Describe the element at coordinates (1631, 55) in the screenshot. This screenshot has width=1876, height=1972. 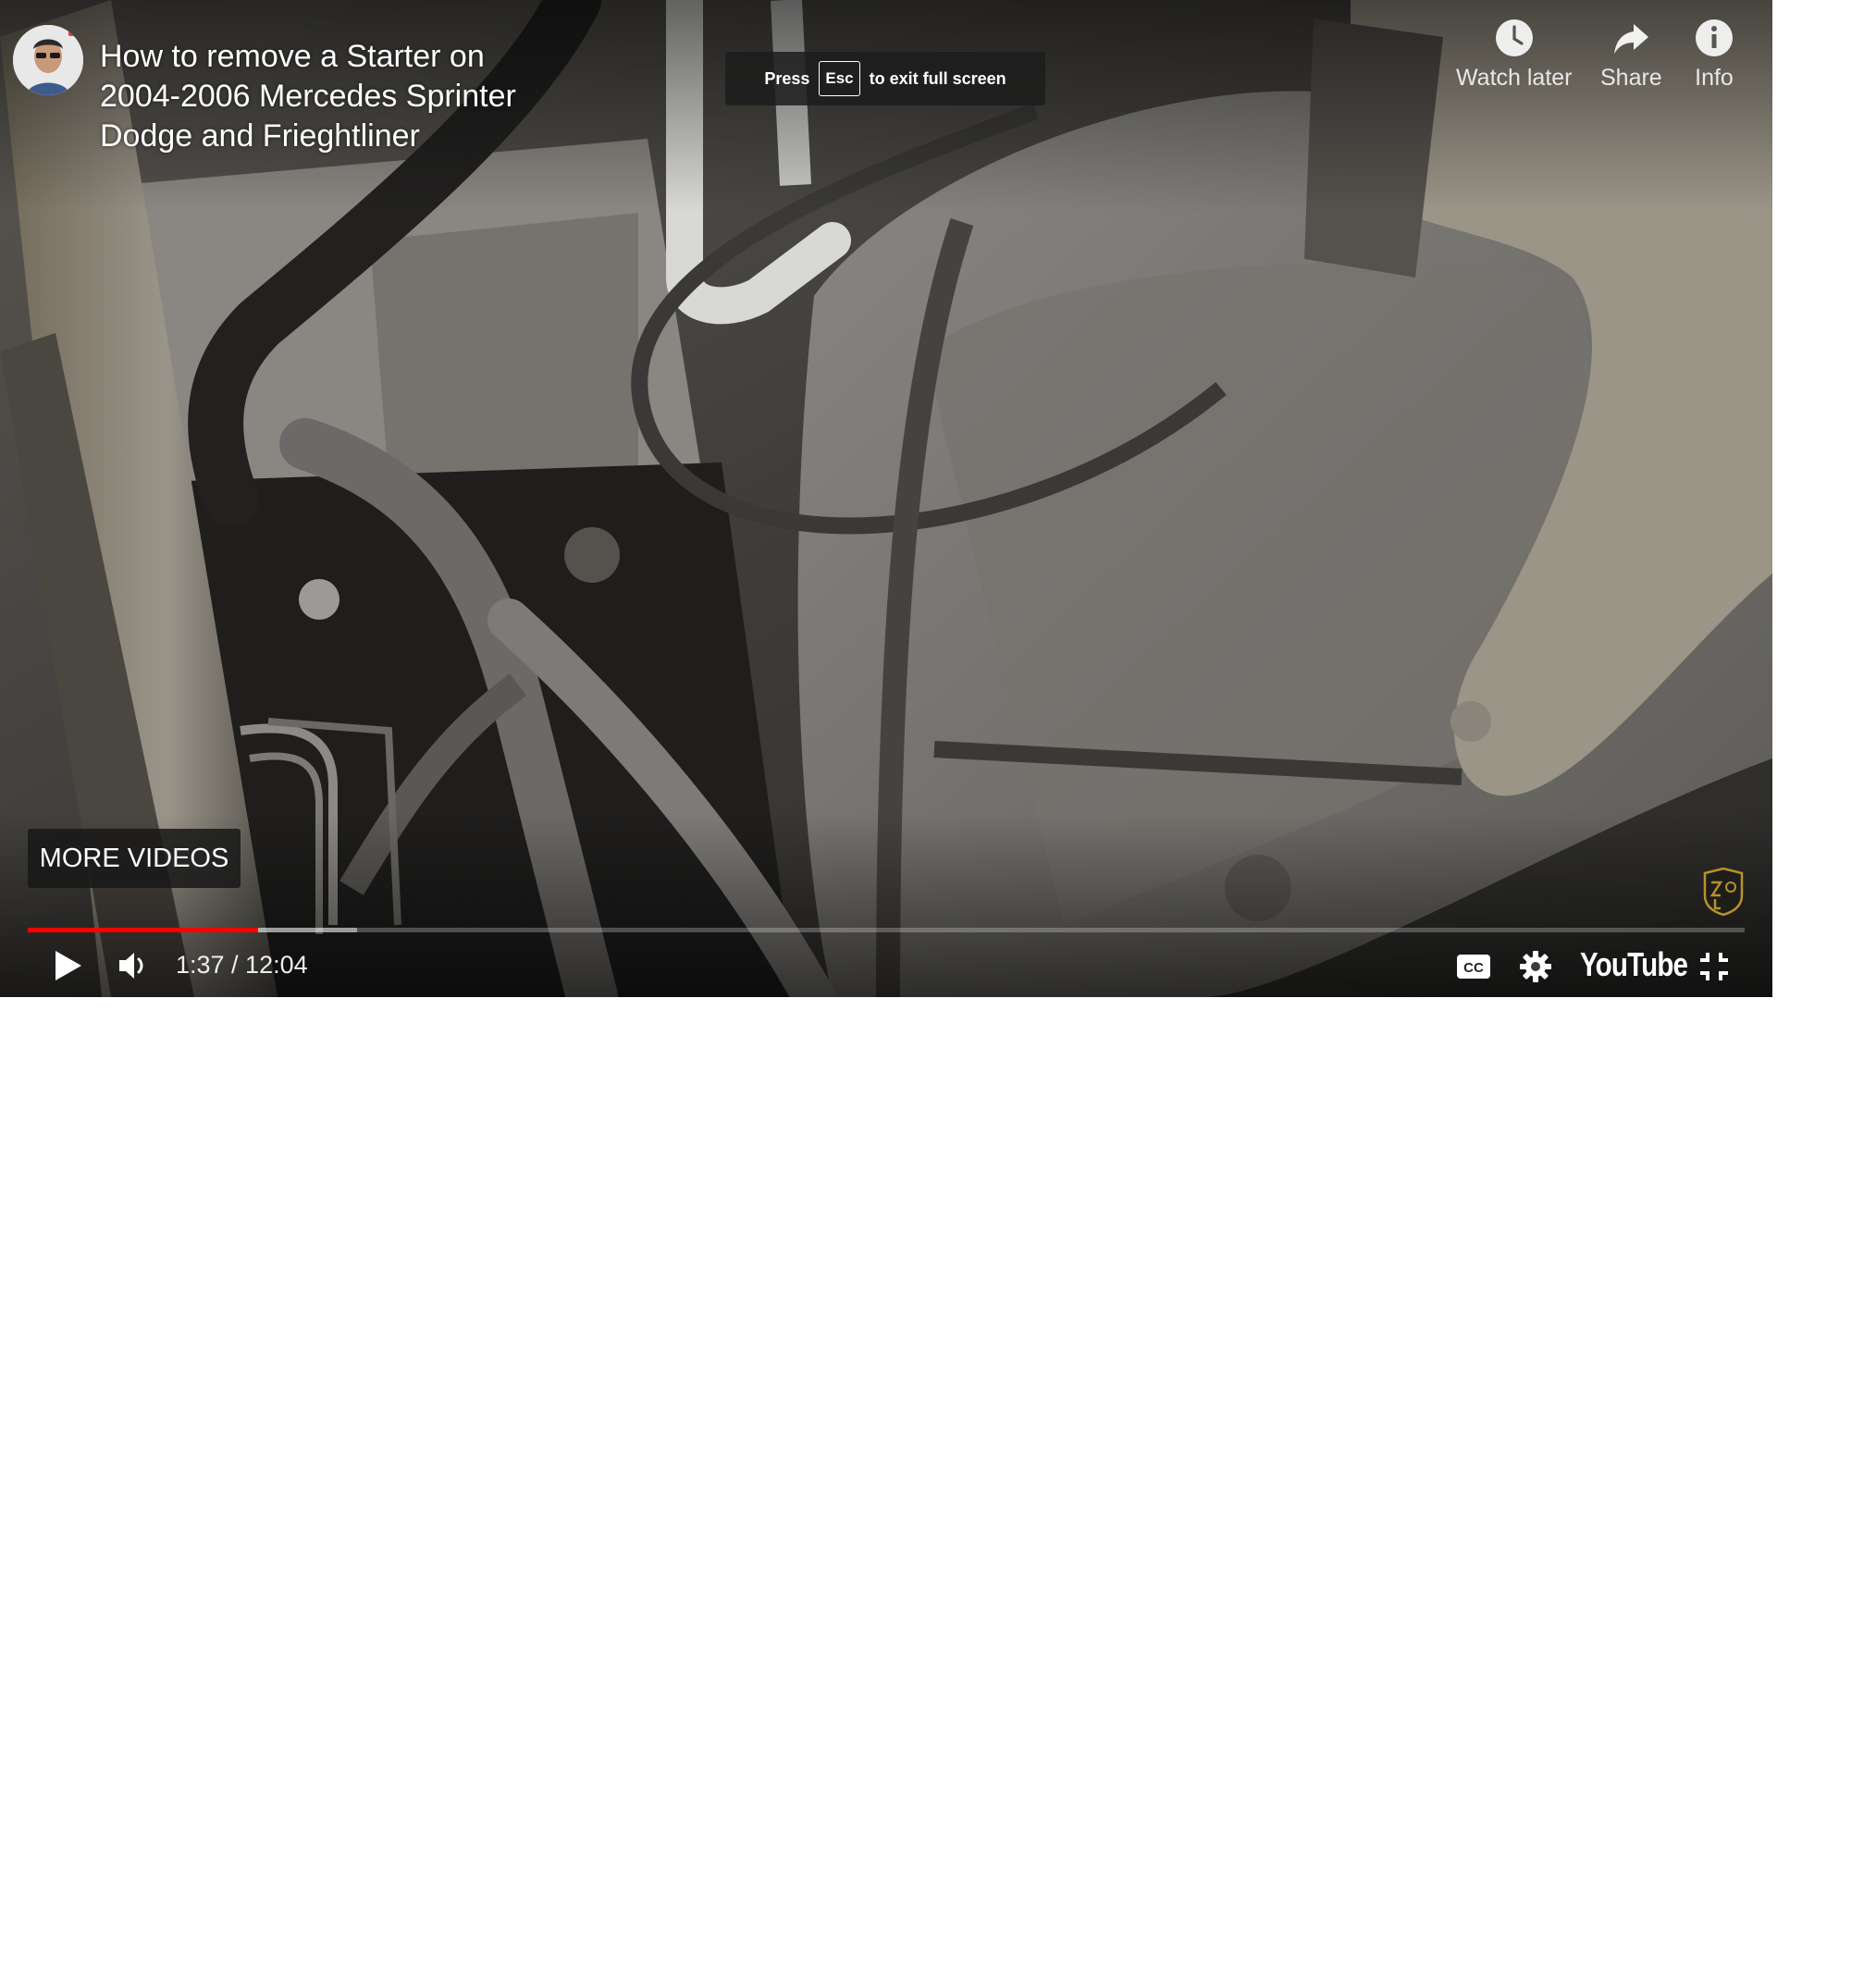
I see `share-button: Share` at that location.